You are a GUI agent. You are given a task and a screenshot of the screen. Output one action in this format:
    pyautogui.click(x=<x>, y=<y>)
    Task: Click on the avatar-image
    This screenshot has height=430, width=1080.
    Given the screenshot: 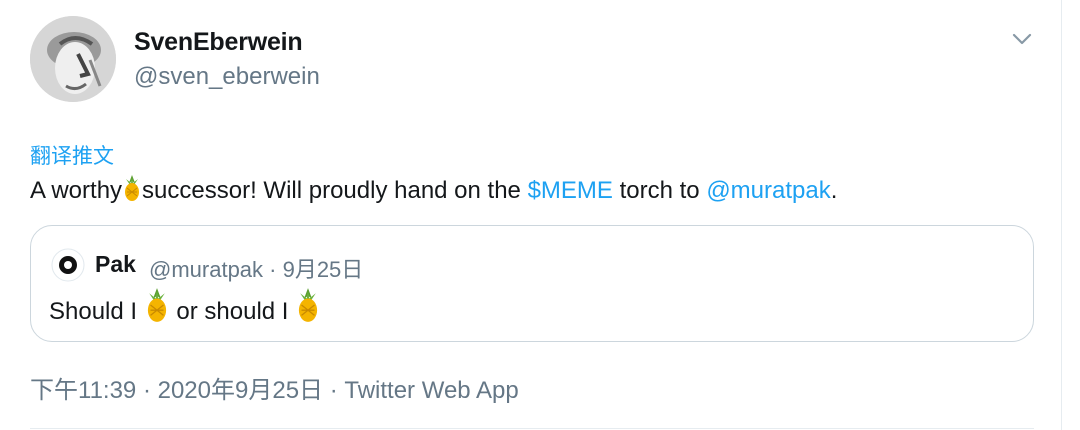 What is the action you would take?
    pyautogui.click(x=73, y=59)
    